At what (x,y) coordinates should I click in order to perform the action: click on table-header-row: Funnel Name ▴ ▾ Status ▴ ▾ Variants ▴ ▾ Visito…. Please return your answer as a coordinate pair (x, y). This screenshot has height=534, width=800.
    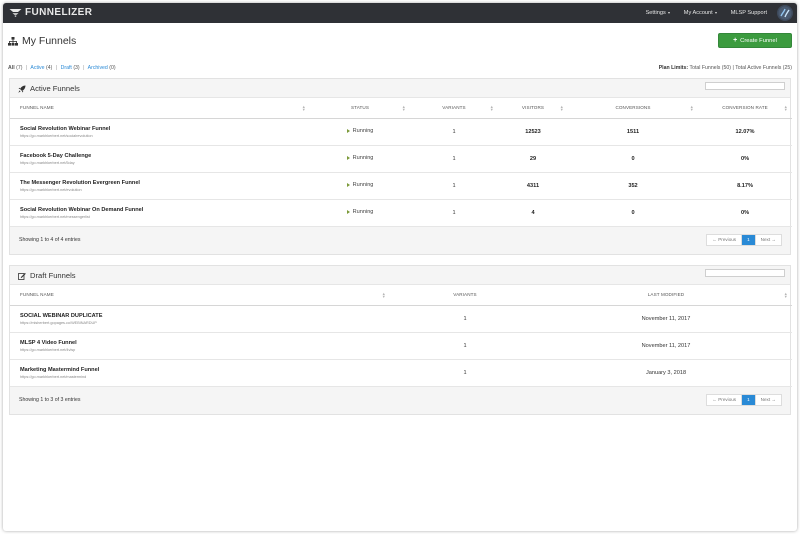
    Looking at the image, I should click on (401, 108).